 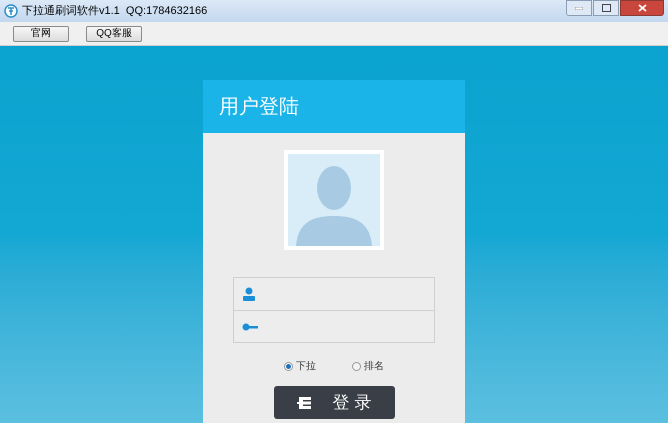 I want to click on maximize-button, so click(x=606, y=8).